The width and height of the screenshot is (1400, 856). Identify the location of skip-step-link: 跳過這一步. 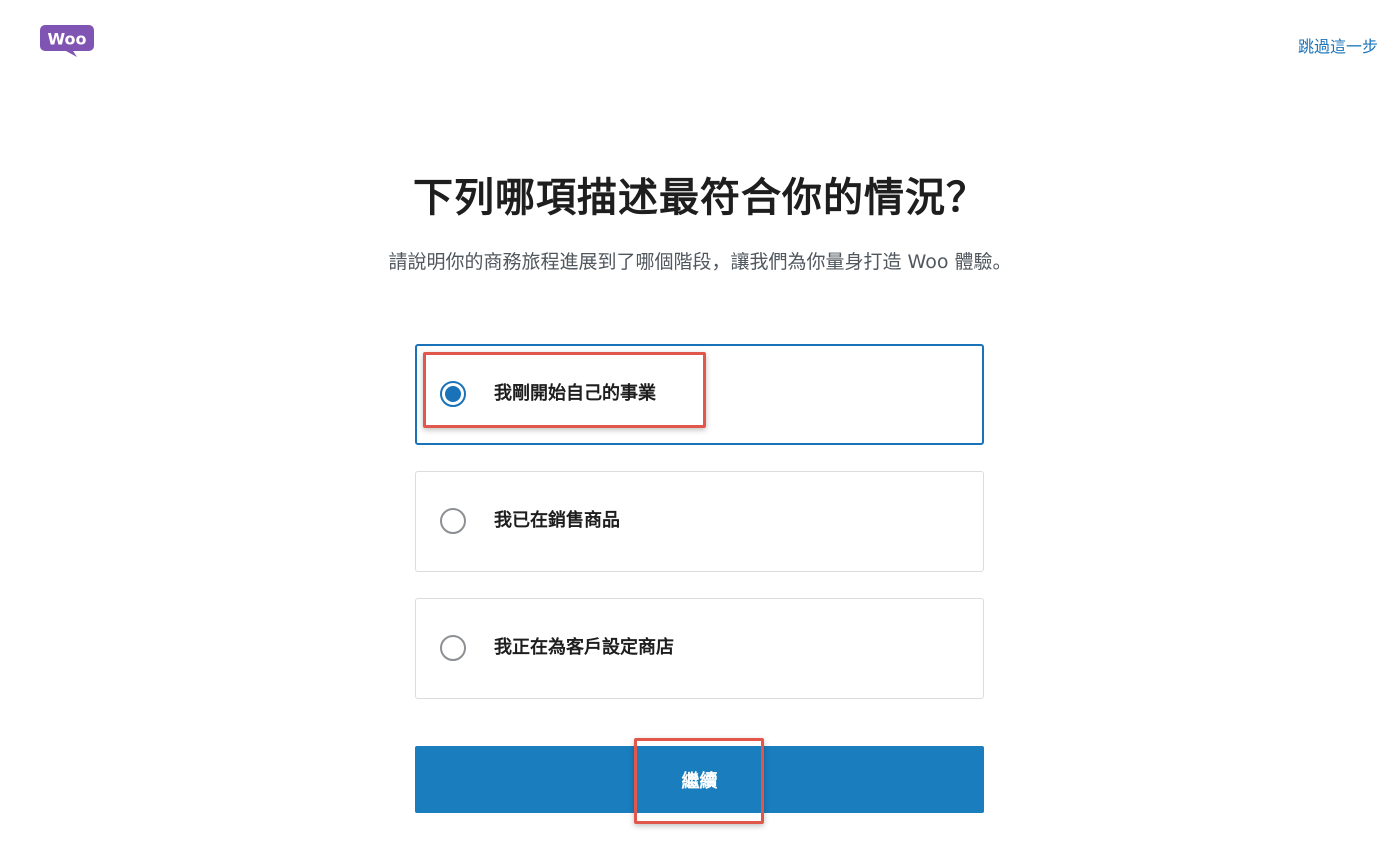
(1338, 45).